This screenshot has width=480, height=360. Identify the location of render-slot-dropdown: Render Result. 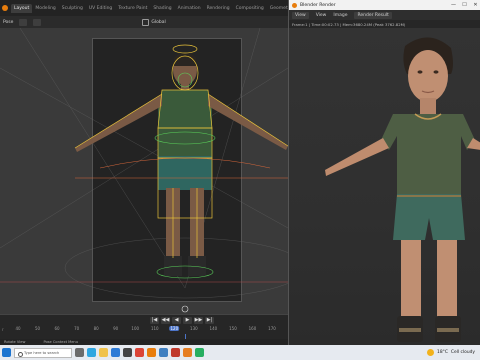
(373, 15).